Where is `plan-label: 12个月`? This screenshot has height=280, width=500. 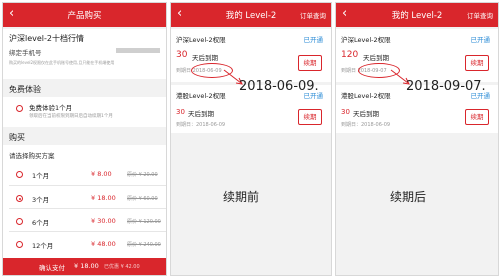
plan-label: 12个月 is located at coordinates (43, 246).